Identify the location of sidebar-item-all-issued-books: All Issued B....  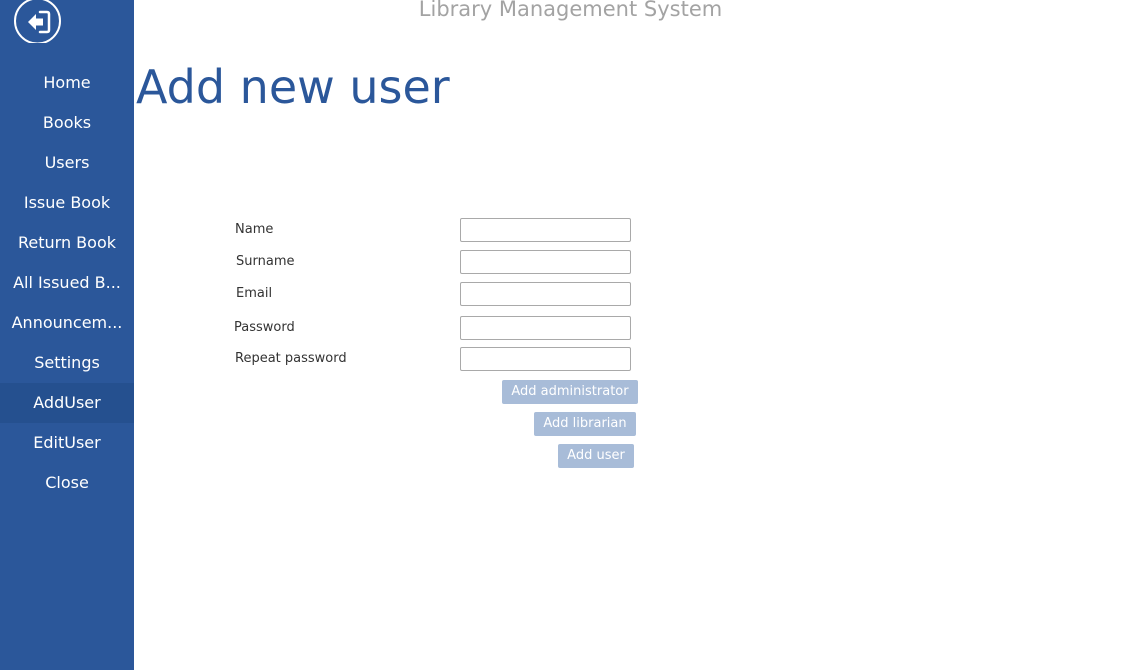
(67, 283).